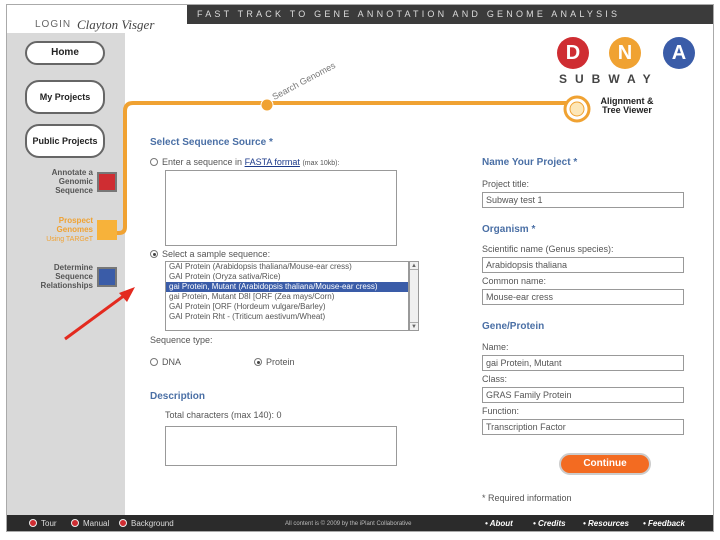 This screenshot has width=720, height=540. I want to click on manual-link: Manual, so click(90, 523).